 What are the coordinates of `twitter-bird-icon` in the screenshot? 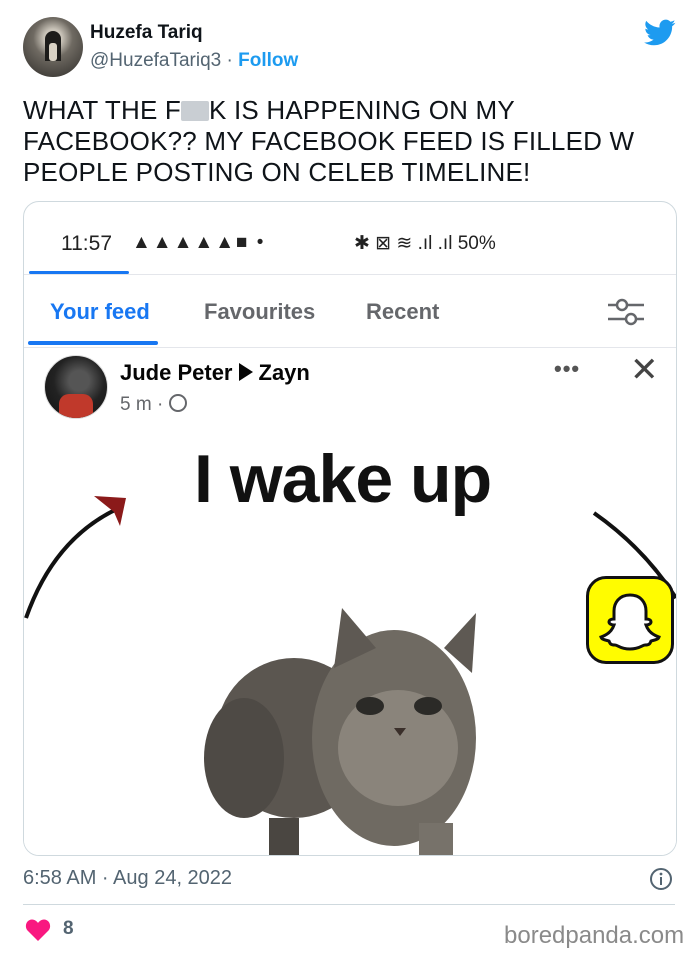 It's located at (660, 33).